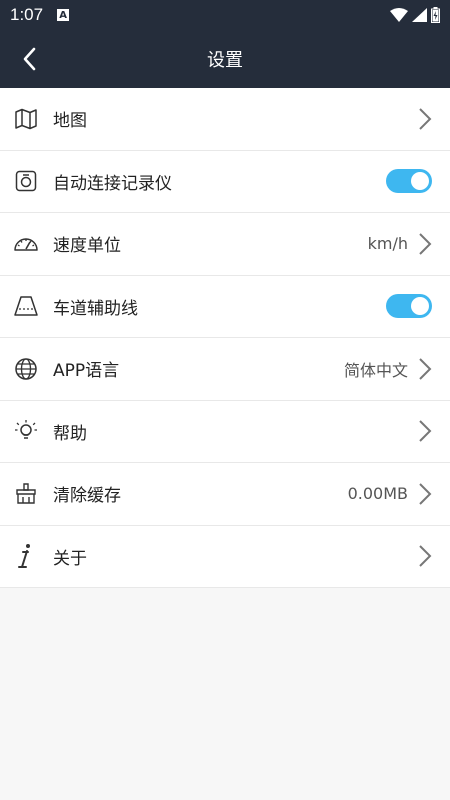 Image resolution: width=450 pixels, height=800 pixels. Describe the element at coordinates (26, 494) in the screenshot. I see `broom-icon` at that location.